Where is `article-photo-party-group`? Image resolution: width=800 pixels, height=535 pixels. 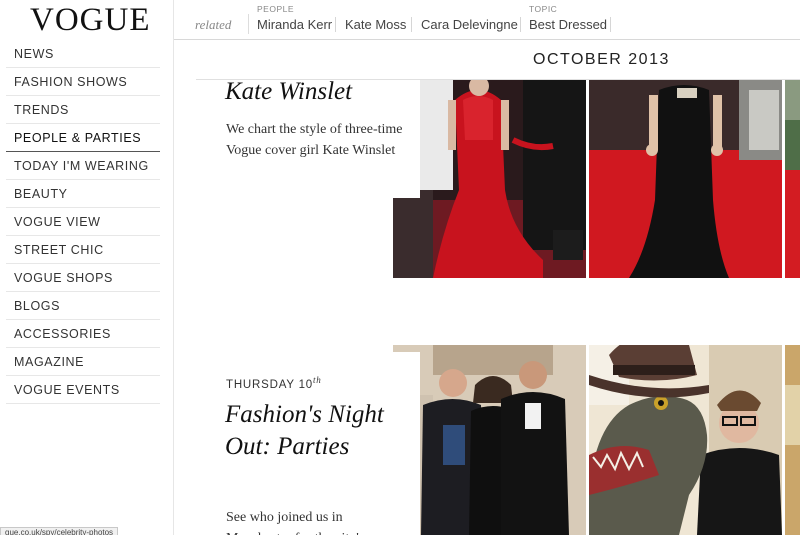
article-photo-party-group is located at coordinates (489, 440).